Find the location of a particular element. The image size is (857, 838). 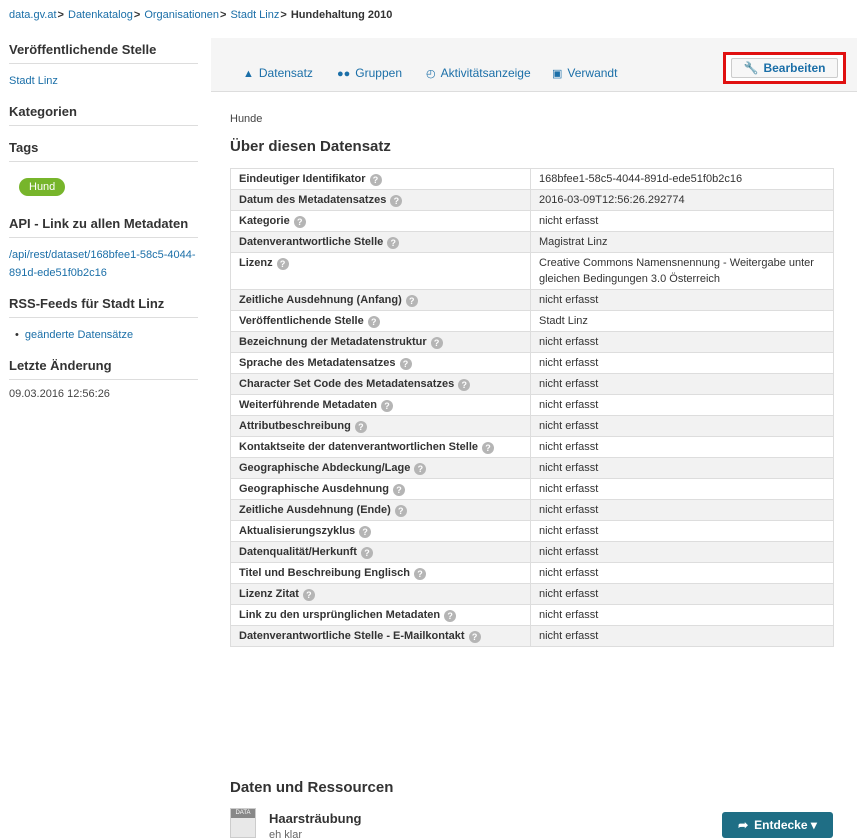

tab-groups-label: Gruppen is located at coordinates (378, 73).